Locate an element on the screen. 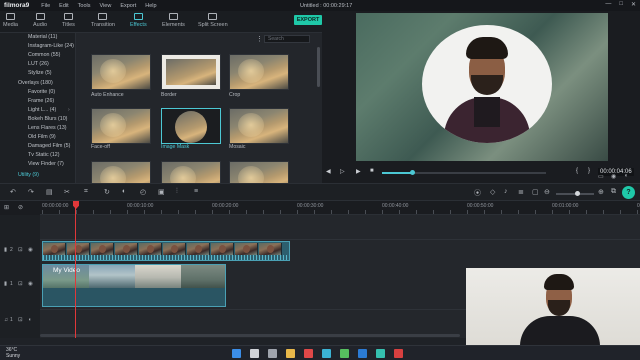 The width and height of the screenshot is (640, 360). marker-icon: ◇ is located at coordinates (492, 192).